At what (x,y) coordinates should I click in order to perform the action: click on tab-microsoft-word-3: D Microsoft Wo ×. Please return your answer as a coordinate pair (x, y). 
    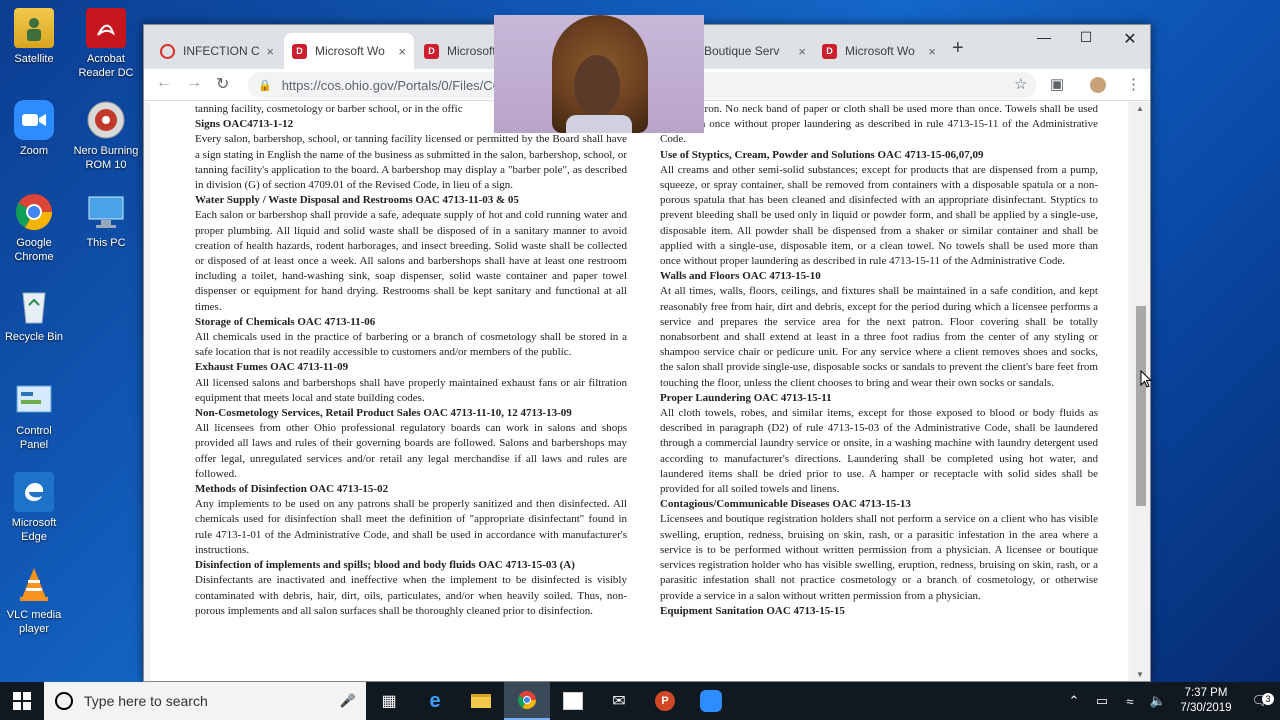
    Looking at the image, I should click on (879, 51).